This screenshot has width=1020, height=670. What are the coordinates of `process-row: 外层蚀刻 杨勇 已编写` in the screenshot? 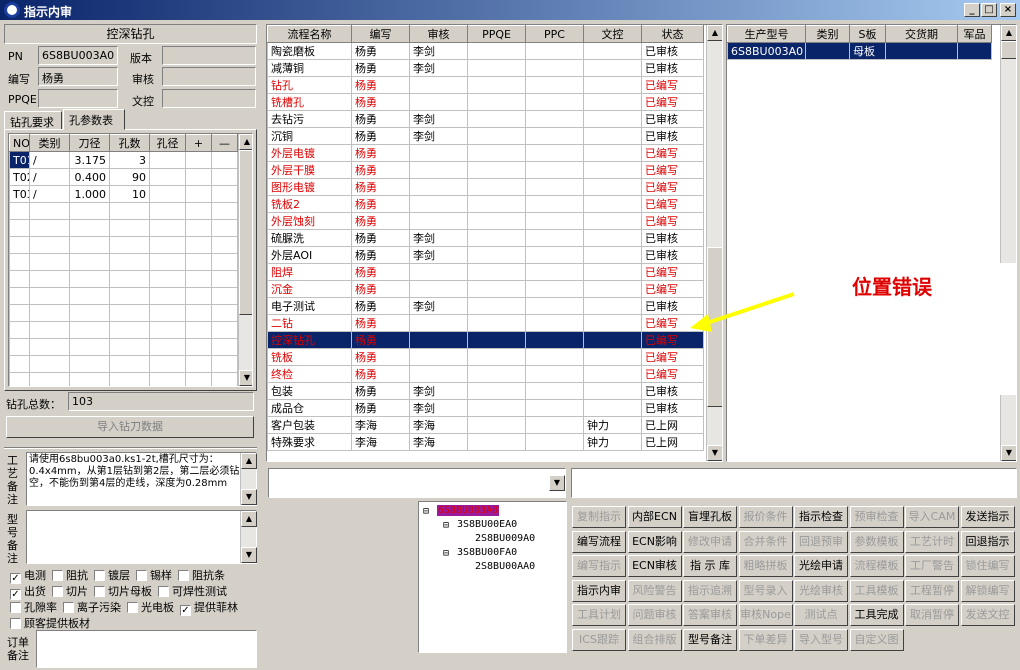 It's located at (485, 221).